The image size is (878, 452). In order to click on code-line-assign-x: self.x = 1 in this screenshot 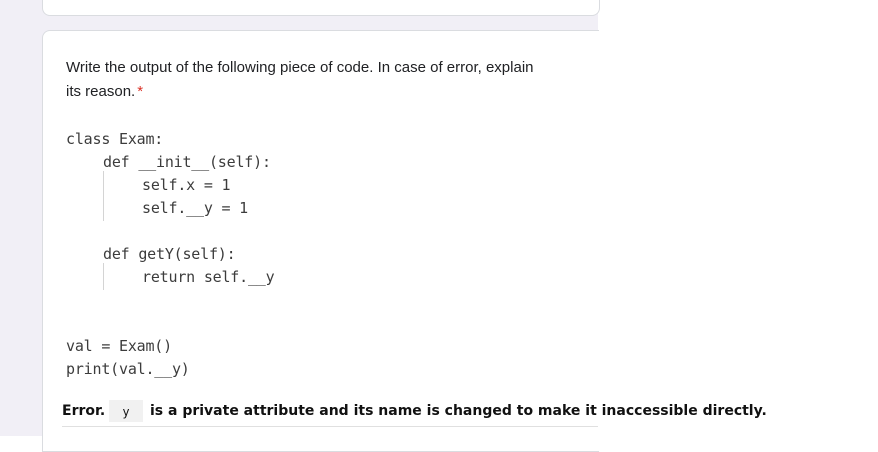, I will do `click(186, 185)`.